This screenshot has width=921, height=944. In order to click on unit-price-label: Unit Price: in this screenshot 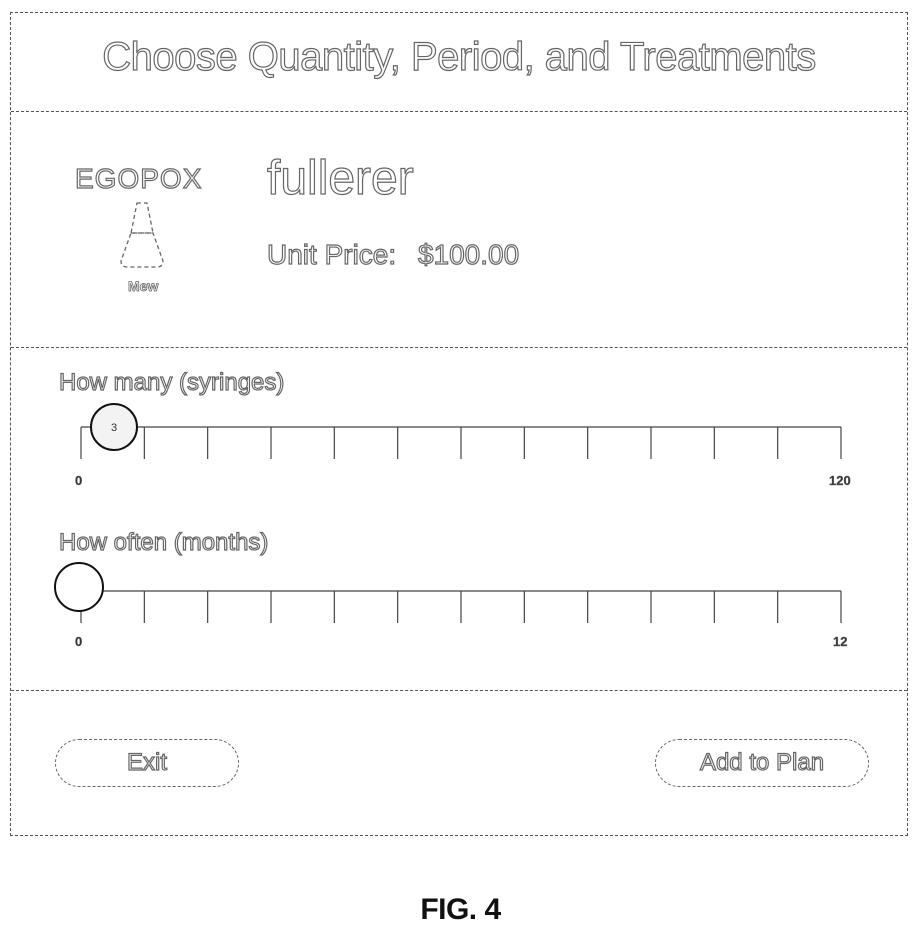, I will do `click(331, 254)`.